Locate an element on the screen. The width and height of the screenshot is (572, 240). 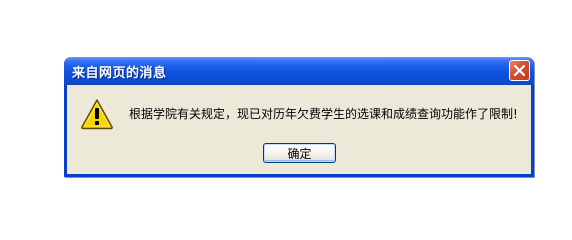
warning-icon is located at coordinates (97, 114).